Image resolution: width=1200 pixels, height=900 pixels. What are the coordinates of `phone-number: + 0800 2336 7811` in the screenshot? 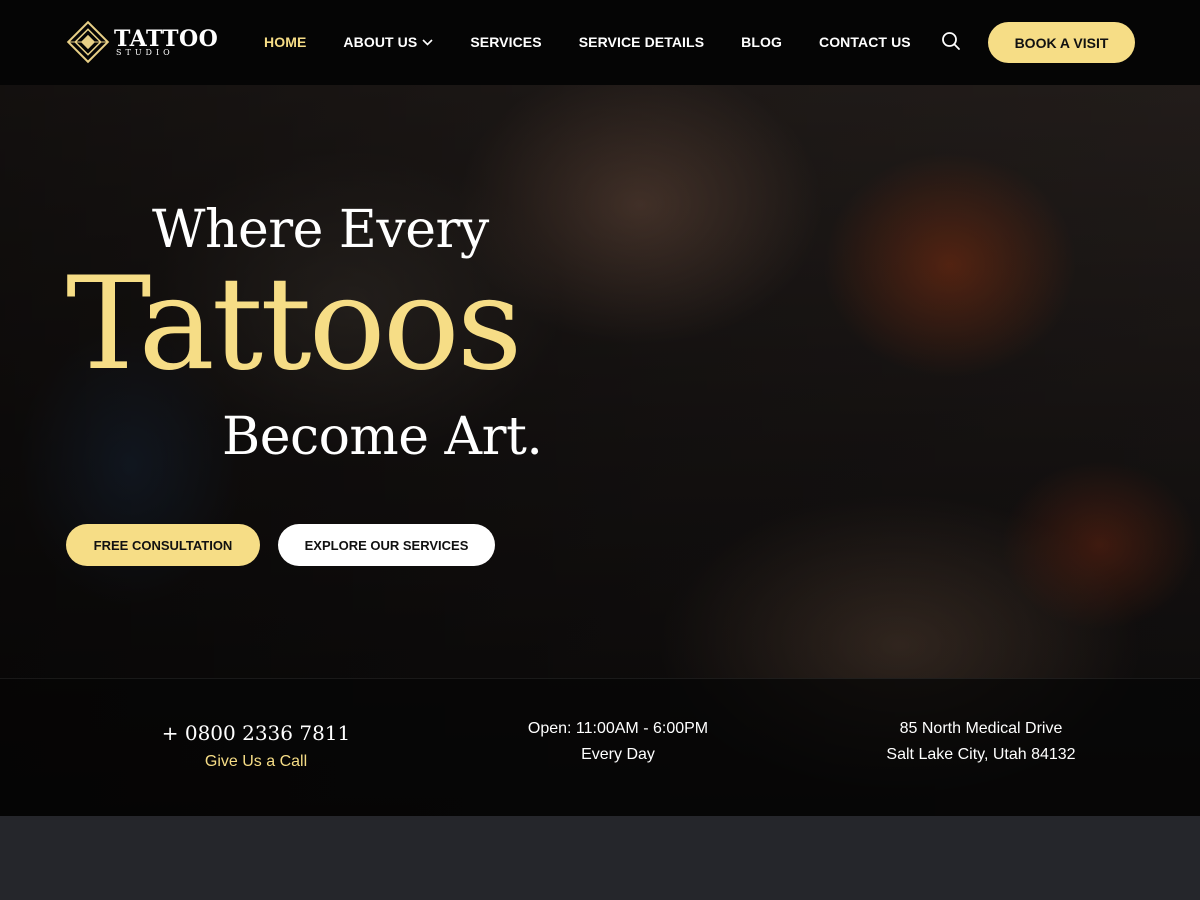 It's located at (256, 733).